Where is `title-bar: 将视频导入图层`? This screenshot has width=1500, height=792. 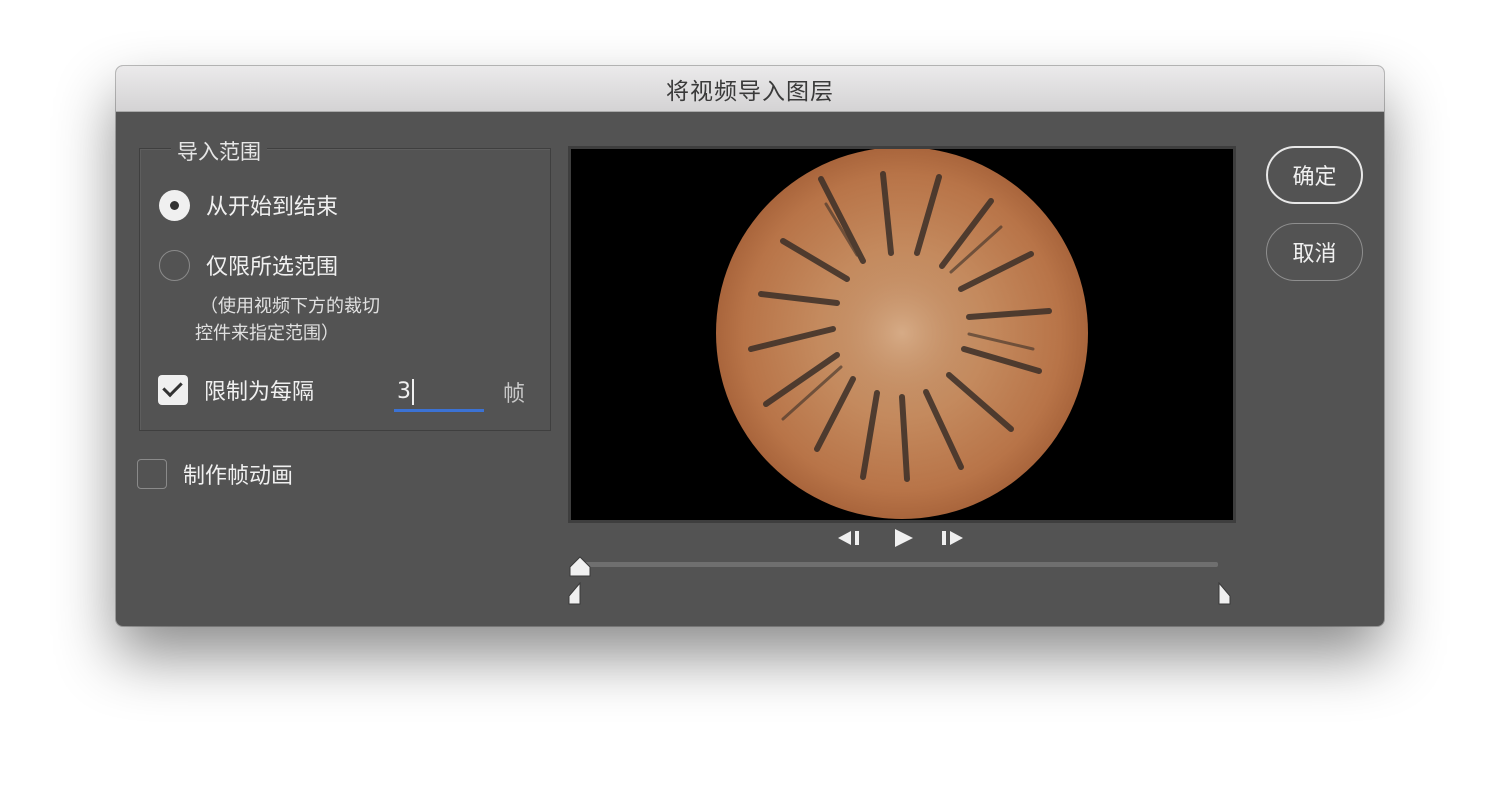
title-bar: 将视频导入图层 is located at coordinates (750, 89).